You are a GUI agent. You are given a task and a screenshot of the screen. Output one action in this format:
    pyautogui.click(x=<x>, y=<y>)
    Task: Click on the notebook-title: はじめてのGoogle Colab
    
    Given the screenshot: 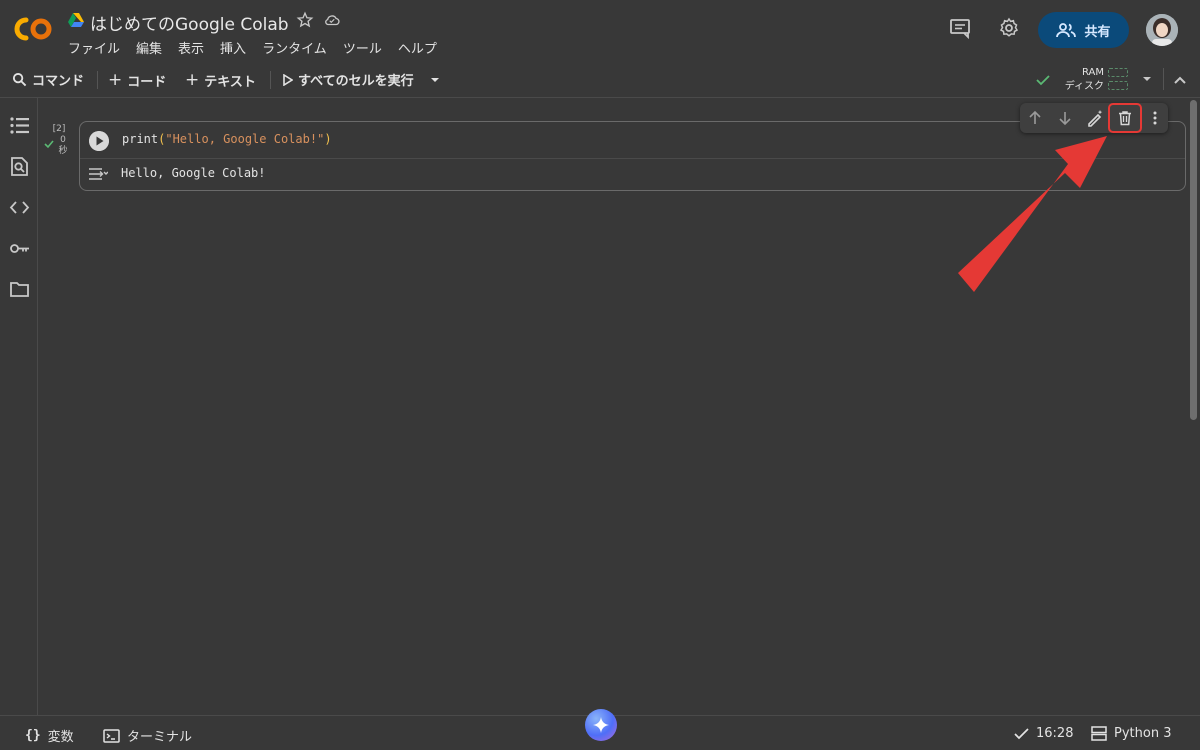 What is the action you would take?
    pyautogui.click(x=189, y=22)
    